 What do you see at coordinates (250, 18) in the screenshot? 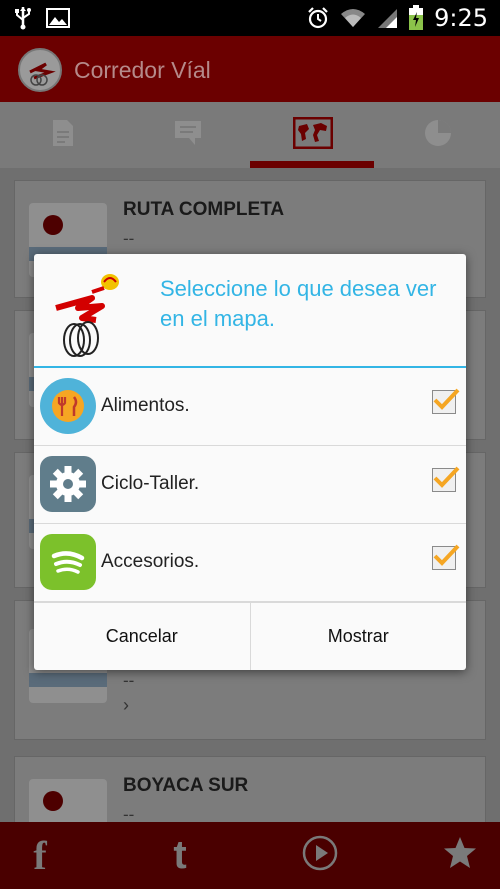
I see `status-bar: 9:25` at bounding box center [250, 18].